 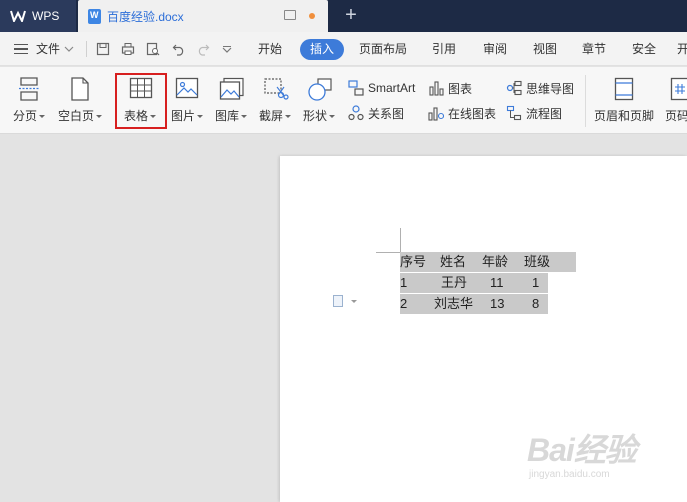 I want to click on page-break-button: 分页, so click(x=30, y=100).